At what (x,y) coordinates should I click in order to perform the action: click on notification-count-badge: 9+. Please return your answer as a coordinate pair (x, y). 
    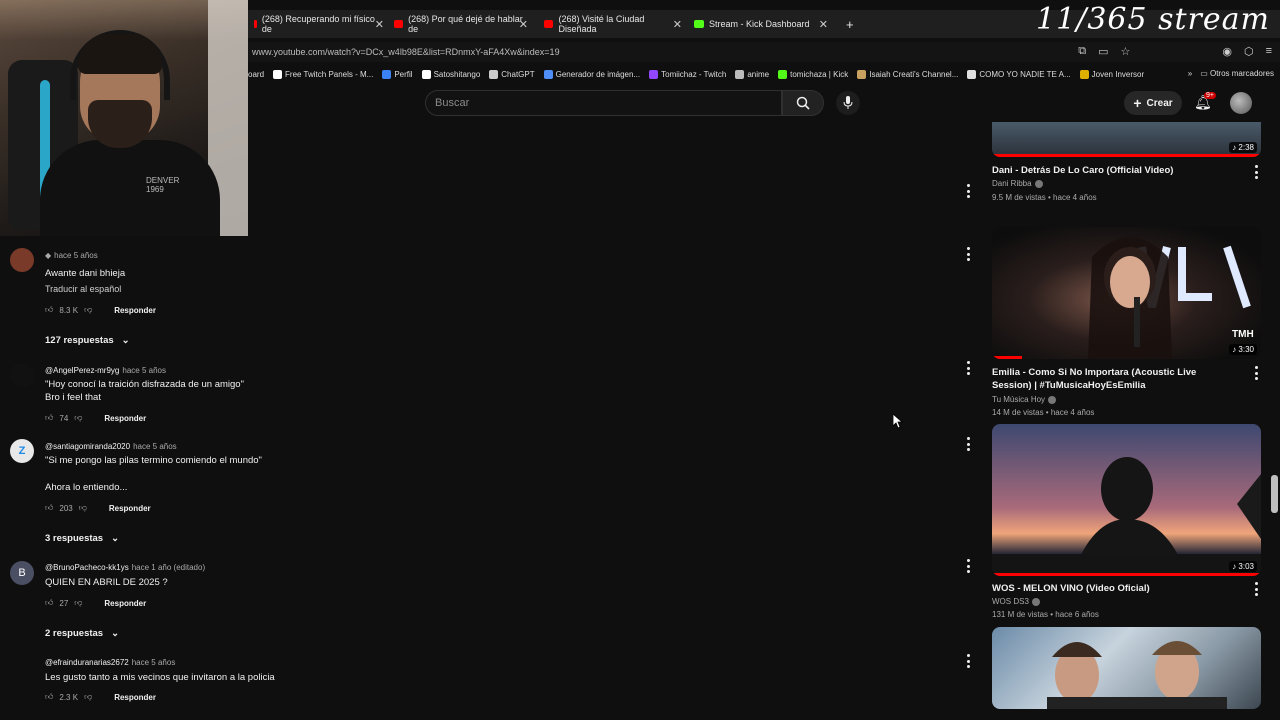
    Looking at the image, I should click on (1210, 95).